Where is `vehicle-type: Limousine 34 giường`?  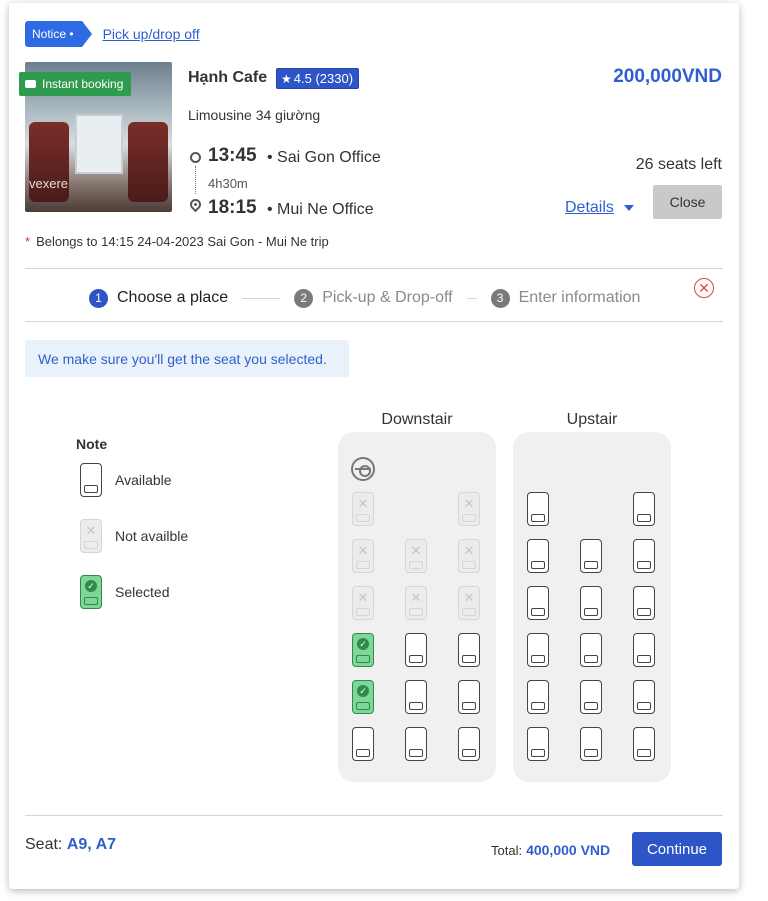 vehicle-type: Limousine 34 giường is located at coordinates (254, 115).